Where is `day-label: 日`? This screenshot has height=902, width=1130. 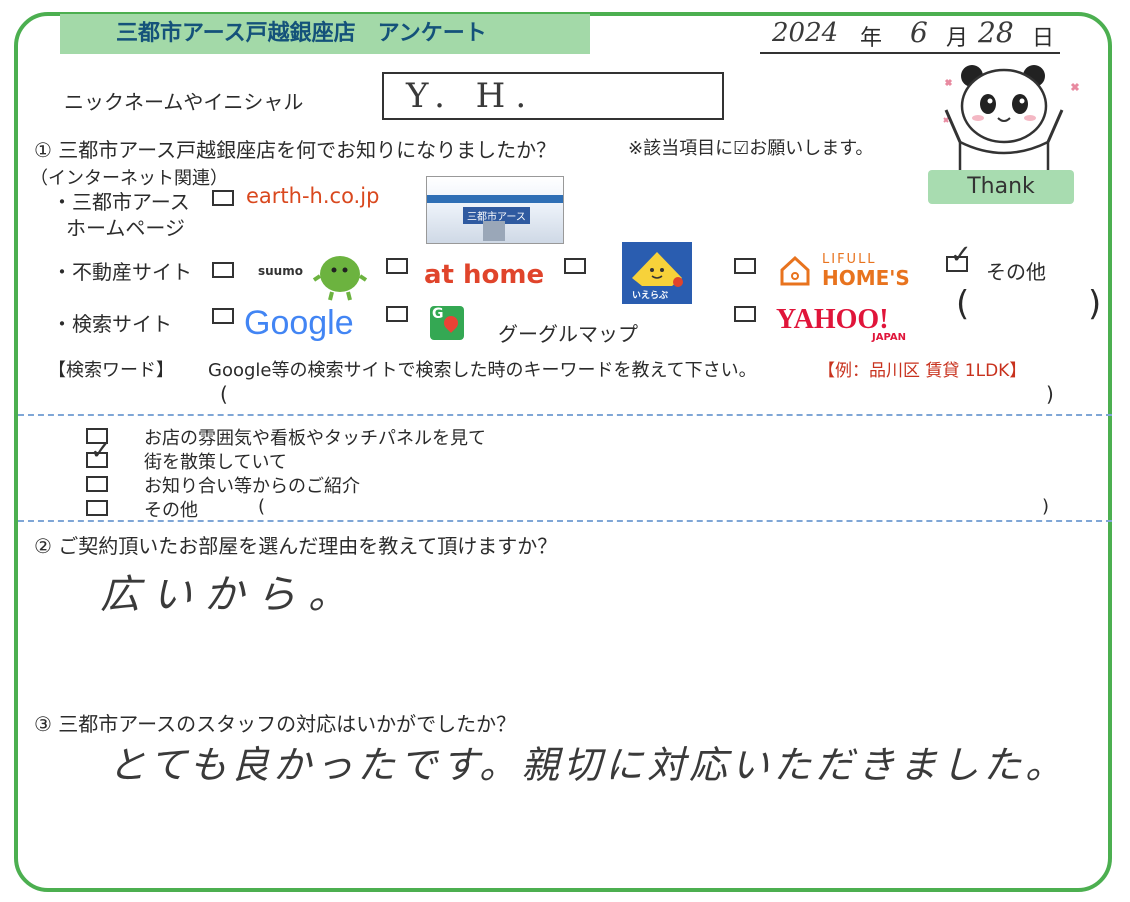
day-label: 日 is located at coordinates (1043, 38).